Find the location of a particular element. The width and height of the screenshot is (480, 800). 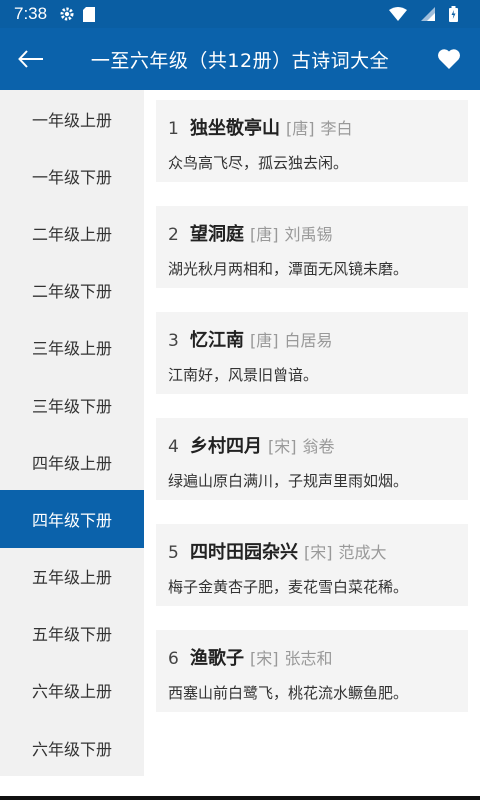

poem-title: 忆江南 is located at coordinates (217, 340).